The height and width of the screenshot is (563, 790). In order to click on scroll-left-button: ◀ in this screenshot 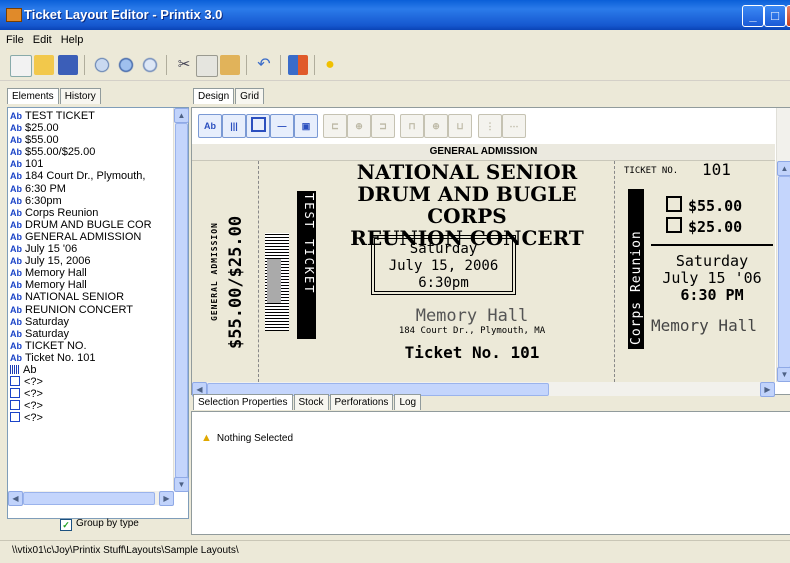, I will do `click(15, 498)`.